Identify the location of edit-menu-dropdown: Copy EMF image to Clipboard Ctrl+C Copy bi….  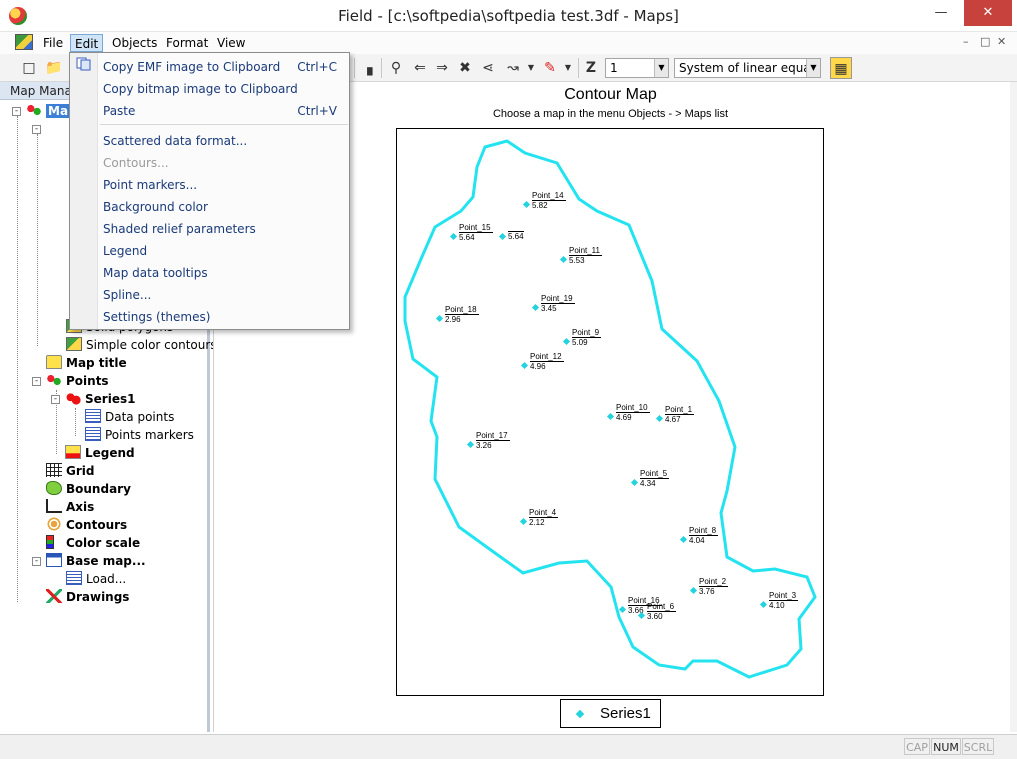
(209, 191).